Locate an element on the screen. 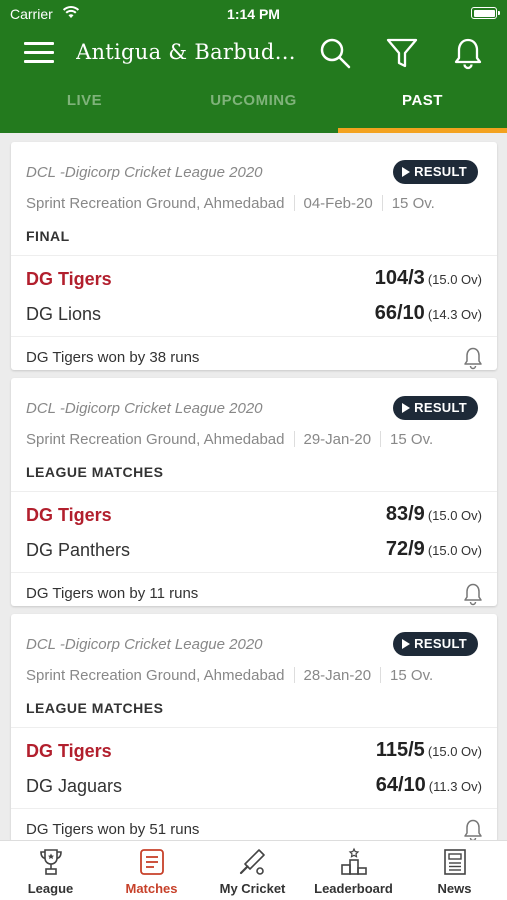  nav-my-cricket: My Cricket is located at coordinates (252, 870).